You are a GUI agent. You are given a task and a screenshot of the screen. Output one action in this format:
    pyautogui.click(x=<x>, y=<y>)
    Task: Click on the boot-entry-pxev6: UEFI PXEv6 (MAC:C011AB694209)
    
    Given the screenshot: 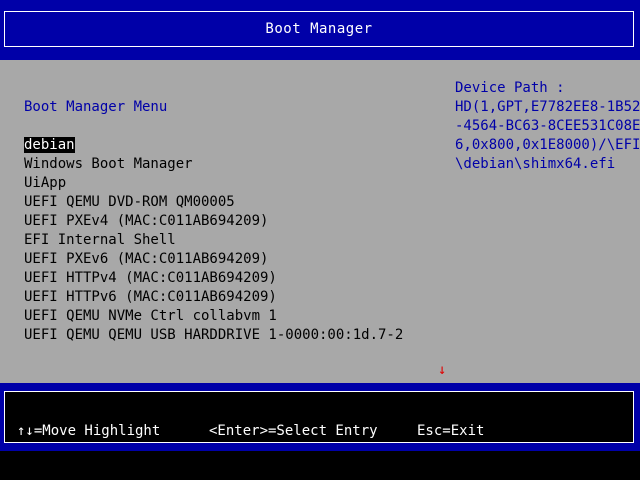 What is the action you would take?
    pyautogui.click(x=213, y=259)
    